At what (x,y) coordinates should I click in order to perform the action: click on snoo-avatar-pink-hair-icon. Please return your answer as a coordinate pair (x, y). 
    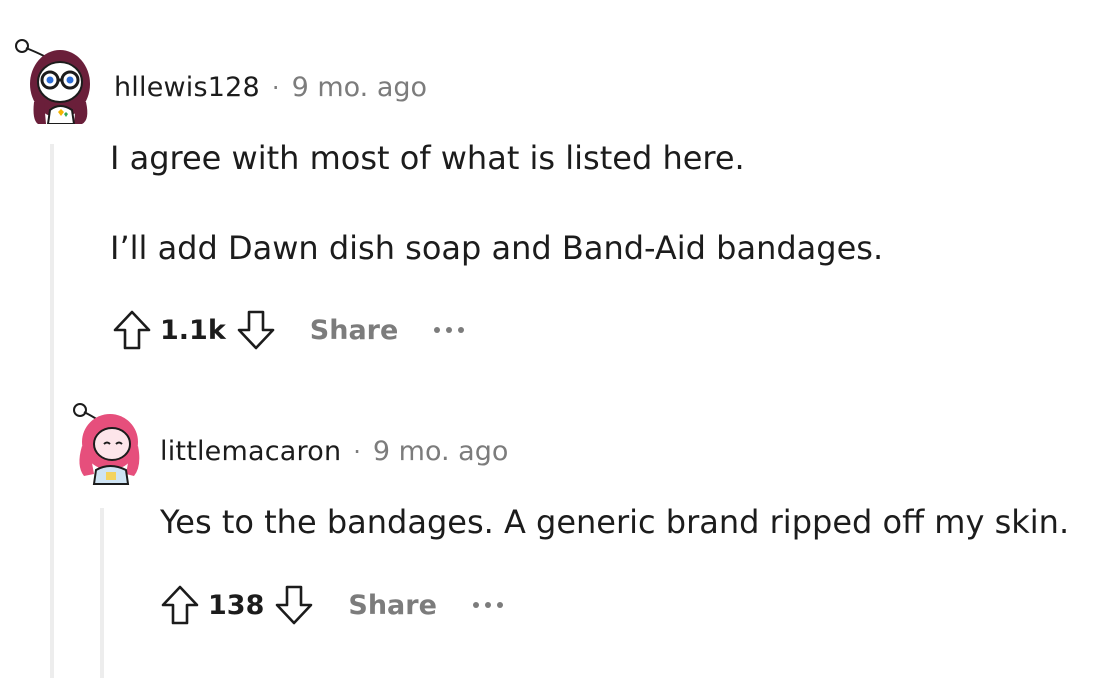
    Looking at the image, I should click on (107, 442).